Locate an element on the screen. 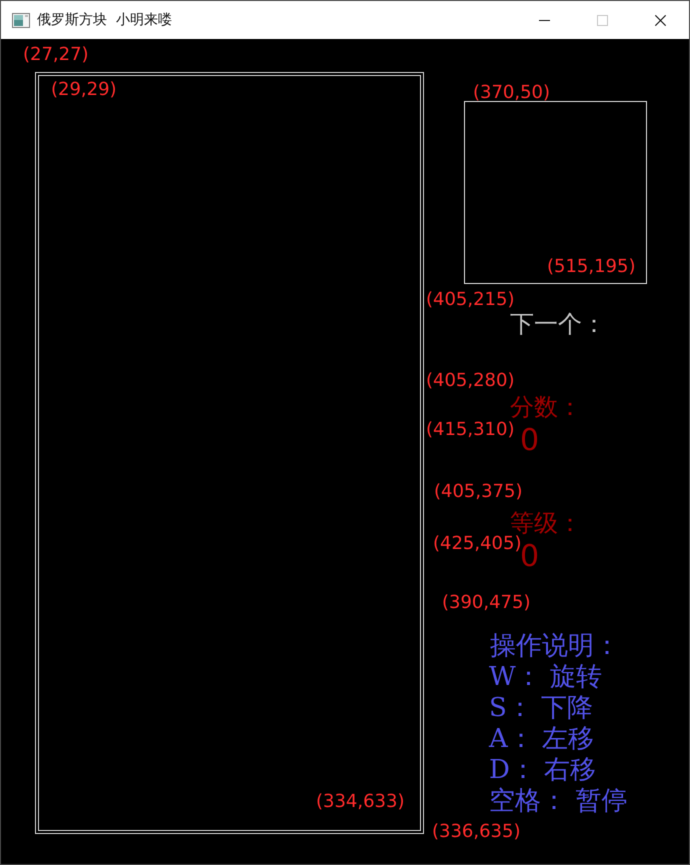 This screenshot has width=690, height=865. coordinate-label: (415,310) is located at coordinates (470, 430).